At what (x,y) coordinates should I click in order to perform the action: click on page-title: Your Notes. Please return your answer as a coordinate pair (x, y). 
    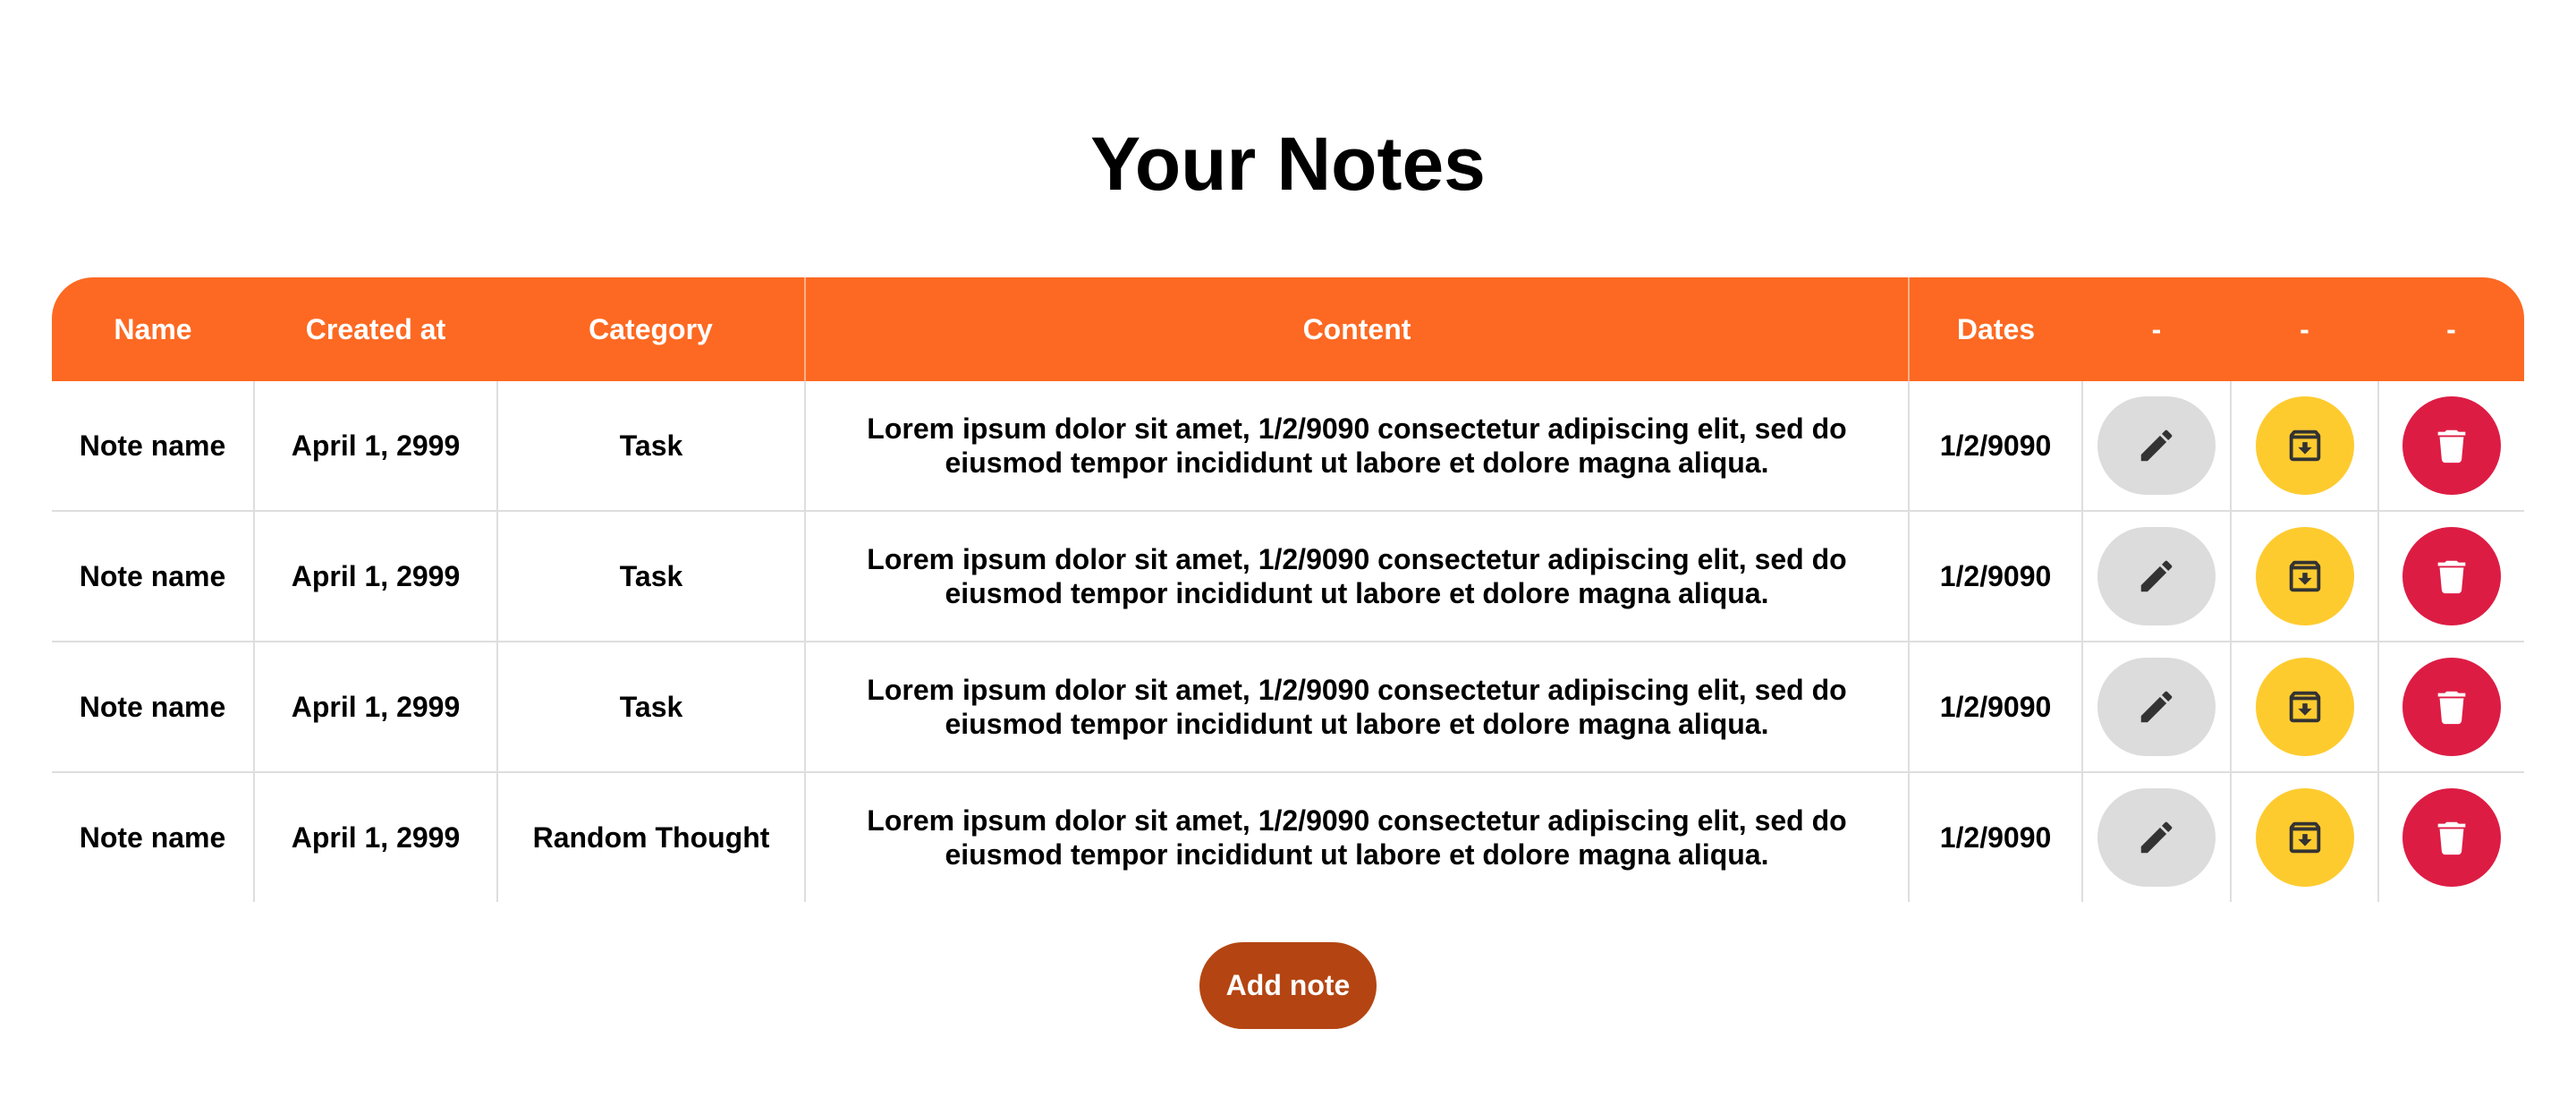
    Looking at the image, I should click on (1288, 164).